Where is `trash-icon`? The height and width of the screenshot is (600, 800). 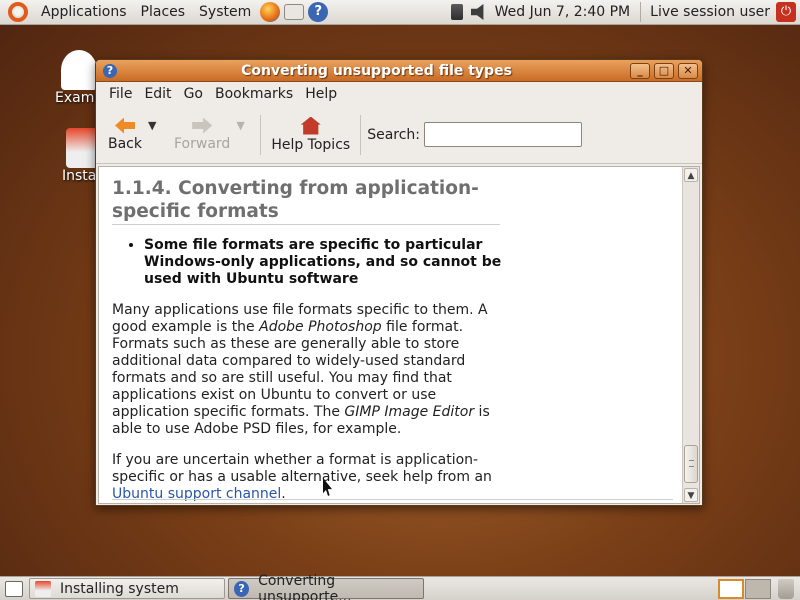
trash-icon is located at coordinates (786, 588).